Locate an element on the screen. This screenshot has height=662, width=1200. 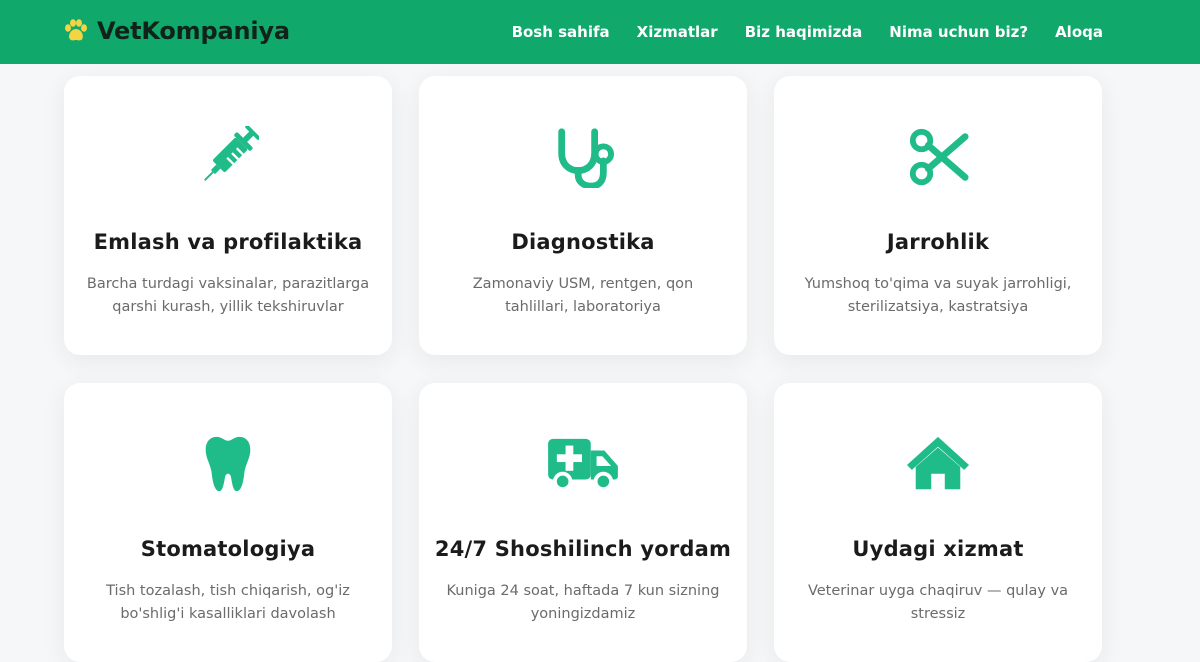
nav-link-why-us: Nima uchun biz? is located at coordinates (958, 32).